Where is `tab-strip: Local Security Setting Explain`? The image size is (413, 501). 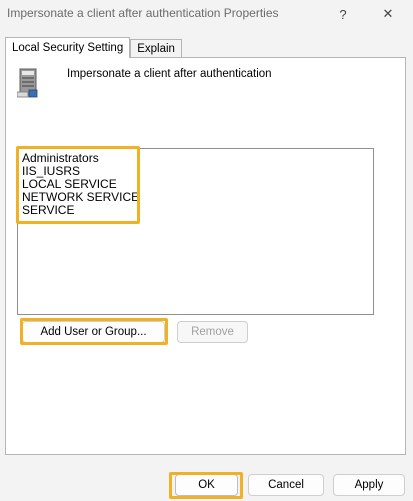 tab-strip: Local Security Setting Explain is located at coordinates (93, 47).